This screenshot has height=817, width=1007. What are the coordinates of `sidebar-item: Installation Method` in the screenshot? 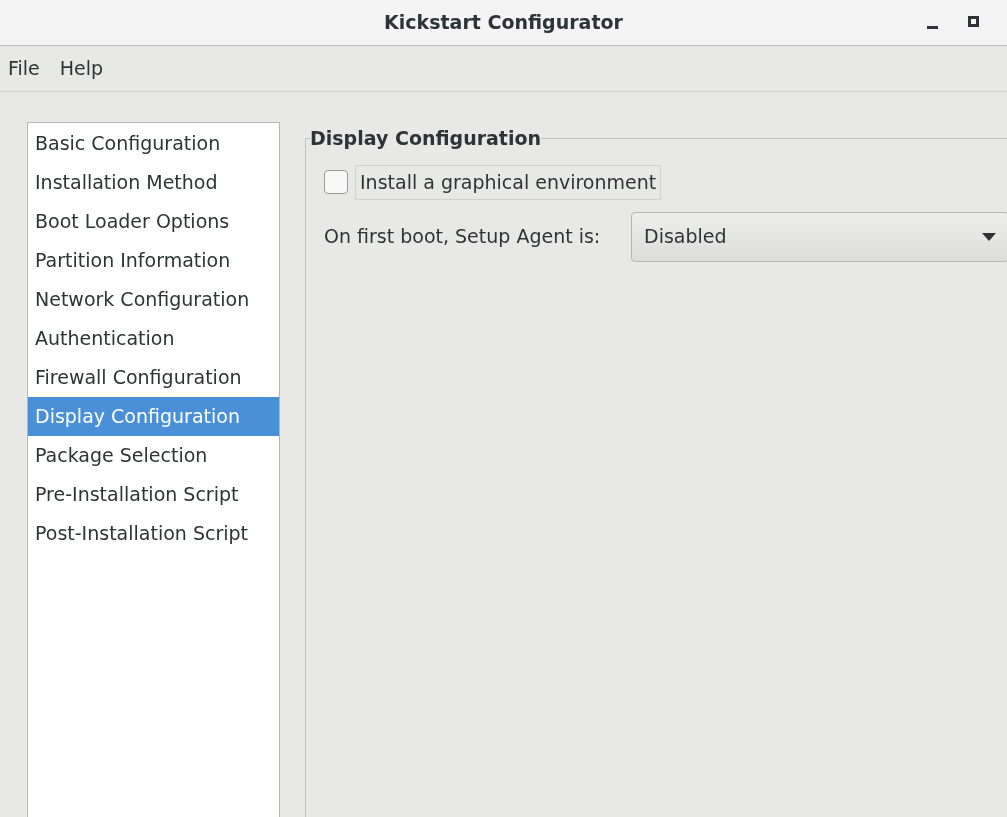 It's located at (153, 182).